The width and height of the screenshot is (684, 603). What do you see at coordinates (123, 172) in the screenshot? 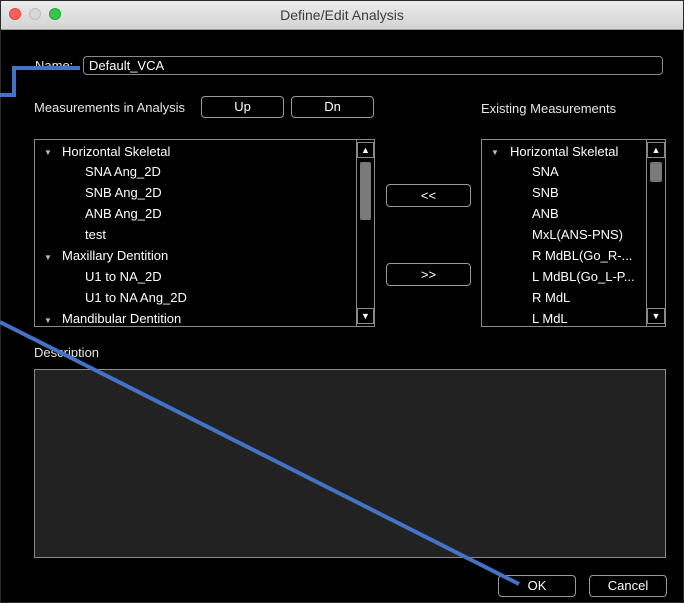
I see `list-item: SNA Ang_2D` at bounding box center [123, 172].